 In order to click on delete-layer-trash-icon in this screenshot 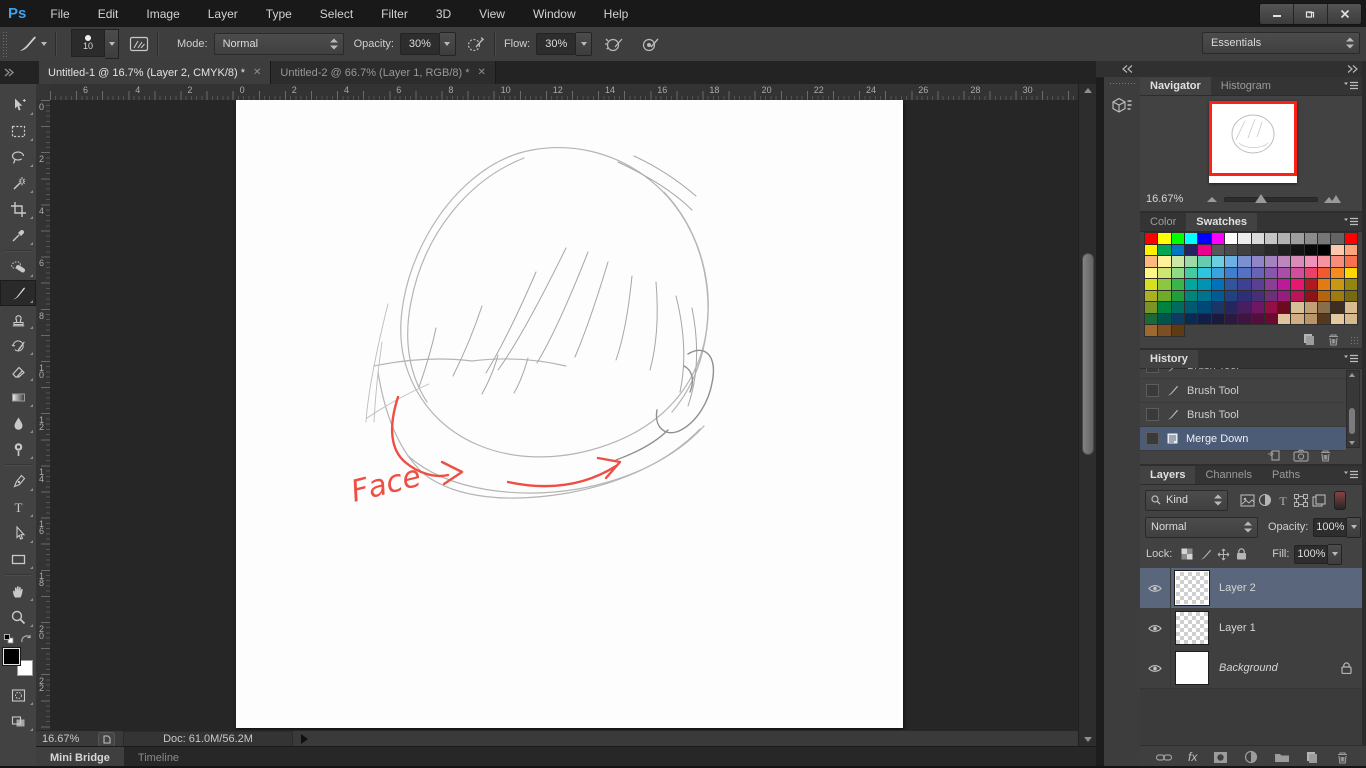, I will do `click(1342, 757)`.